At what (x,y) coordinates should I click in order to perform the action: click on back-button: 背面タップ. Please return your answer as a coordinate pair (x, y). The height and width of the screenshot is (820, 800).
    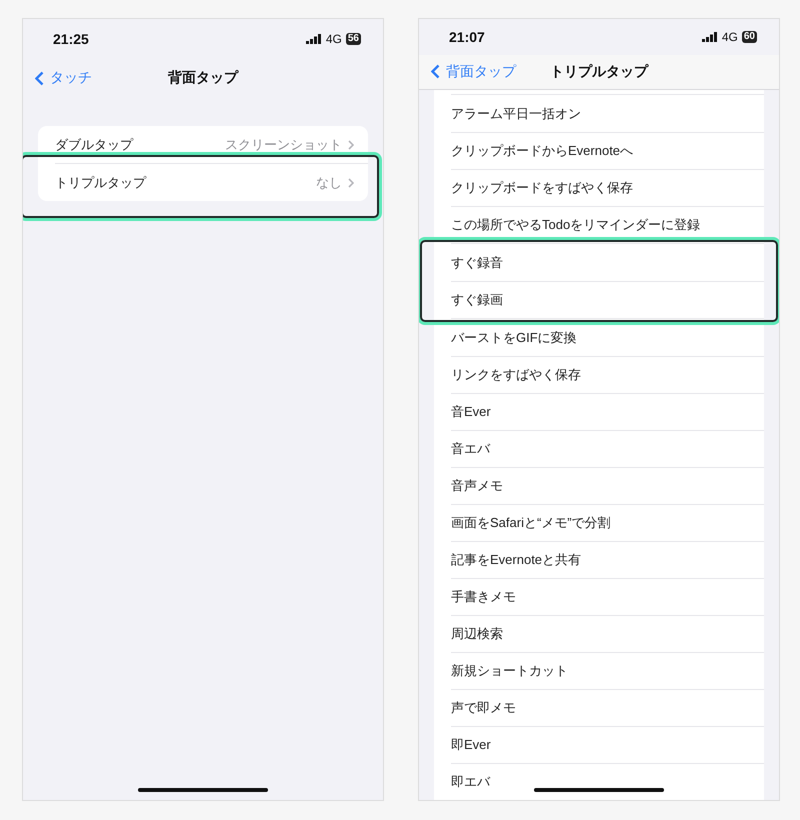
    Looking at the image, I should click on (473, 72).